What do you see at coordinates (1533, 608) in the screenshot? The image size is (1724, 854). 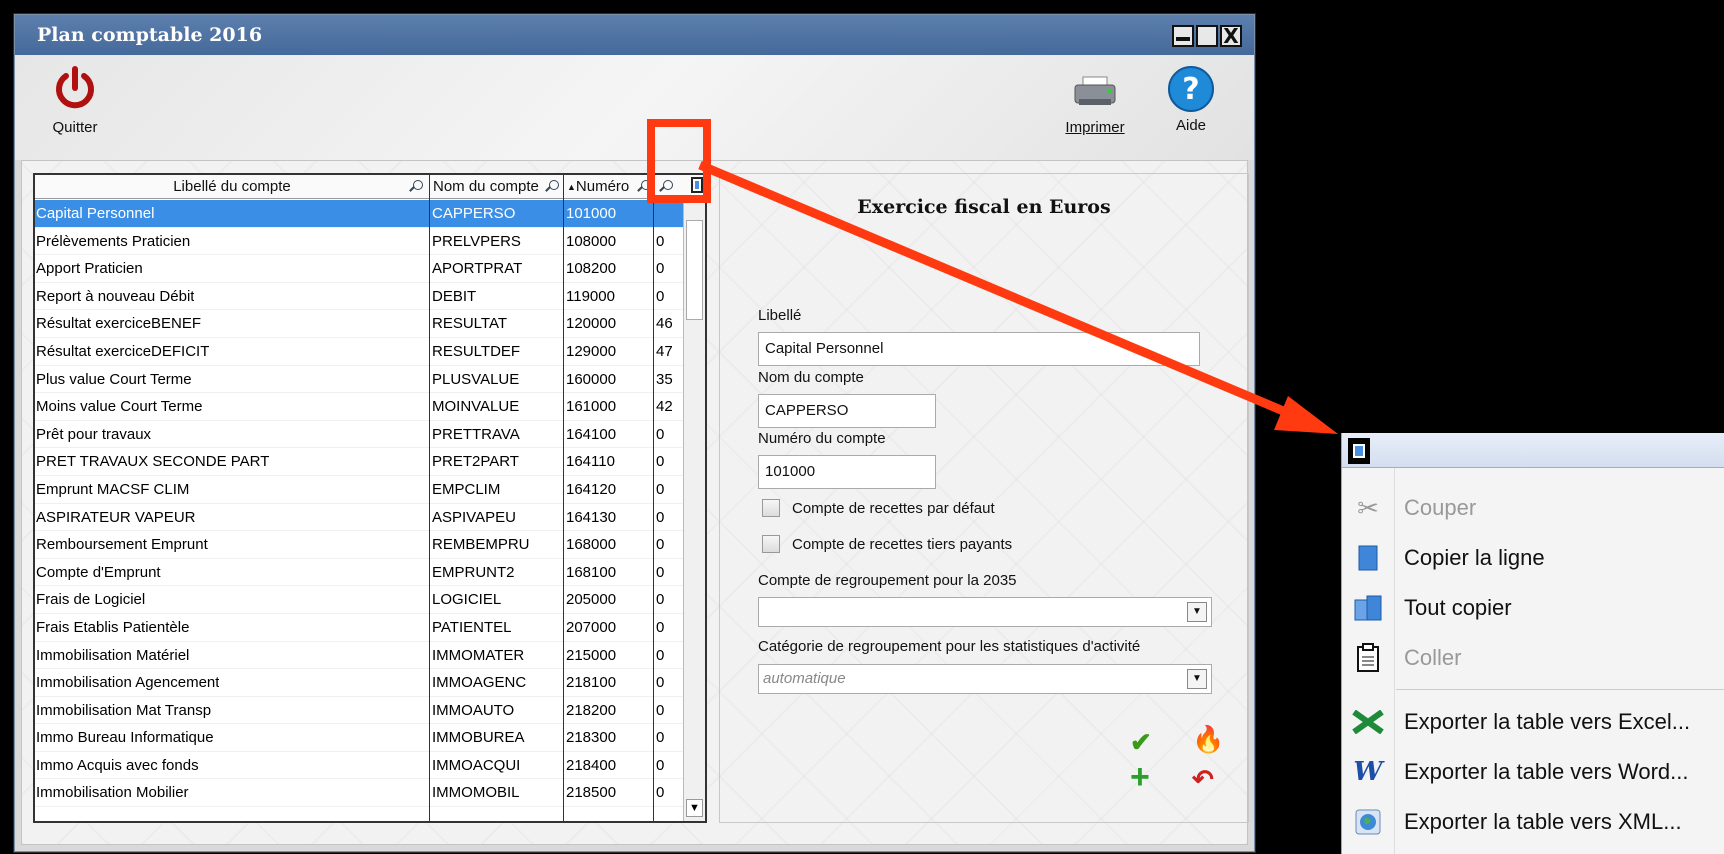 I see `menu-item-tout-copier: Tout copier` at bounding box center [1533, 608].